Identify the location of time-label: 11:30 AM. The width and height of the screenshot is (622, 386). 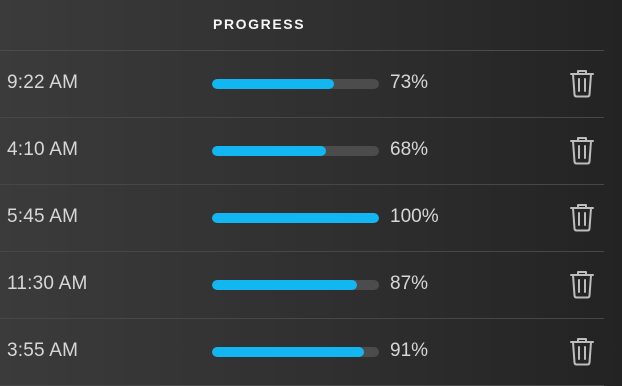
(47, 283).